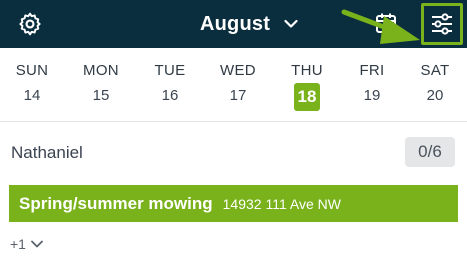 The height and width of the screenshot is (262, 467). What do you see at coordinates (430, 152) in the screenshot?
I see `job-count-badge: 0/6` at bounding box center [430, 152].